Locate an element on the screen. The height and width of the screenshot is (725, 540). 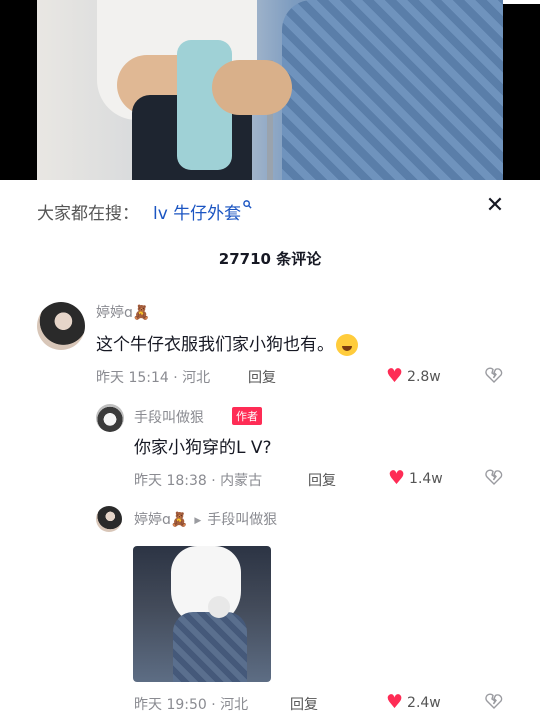
comment-time-location: 昨天 15:14 · 河北 is located at coordinates (153, 378).